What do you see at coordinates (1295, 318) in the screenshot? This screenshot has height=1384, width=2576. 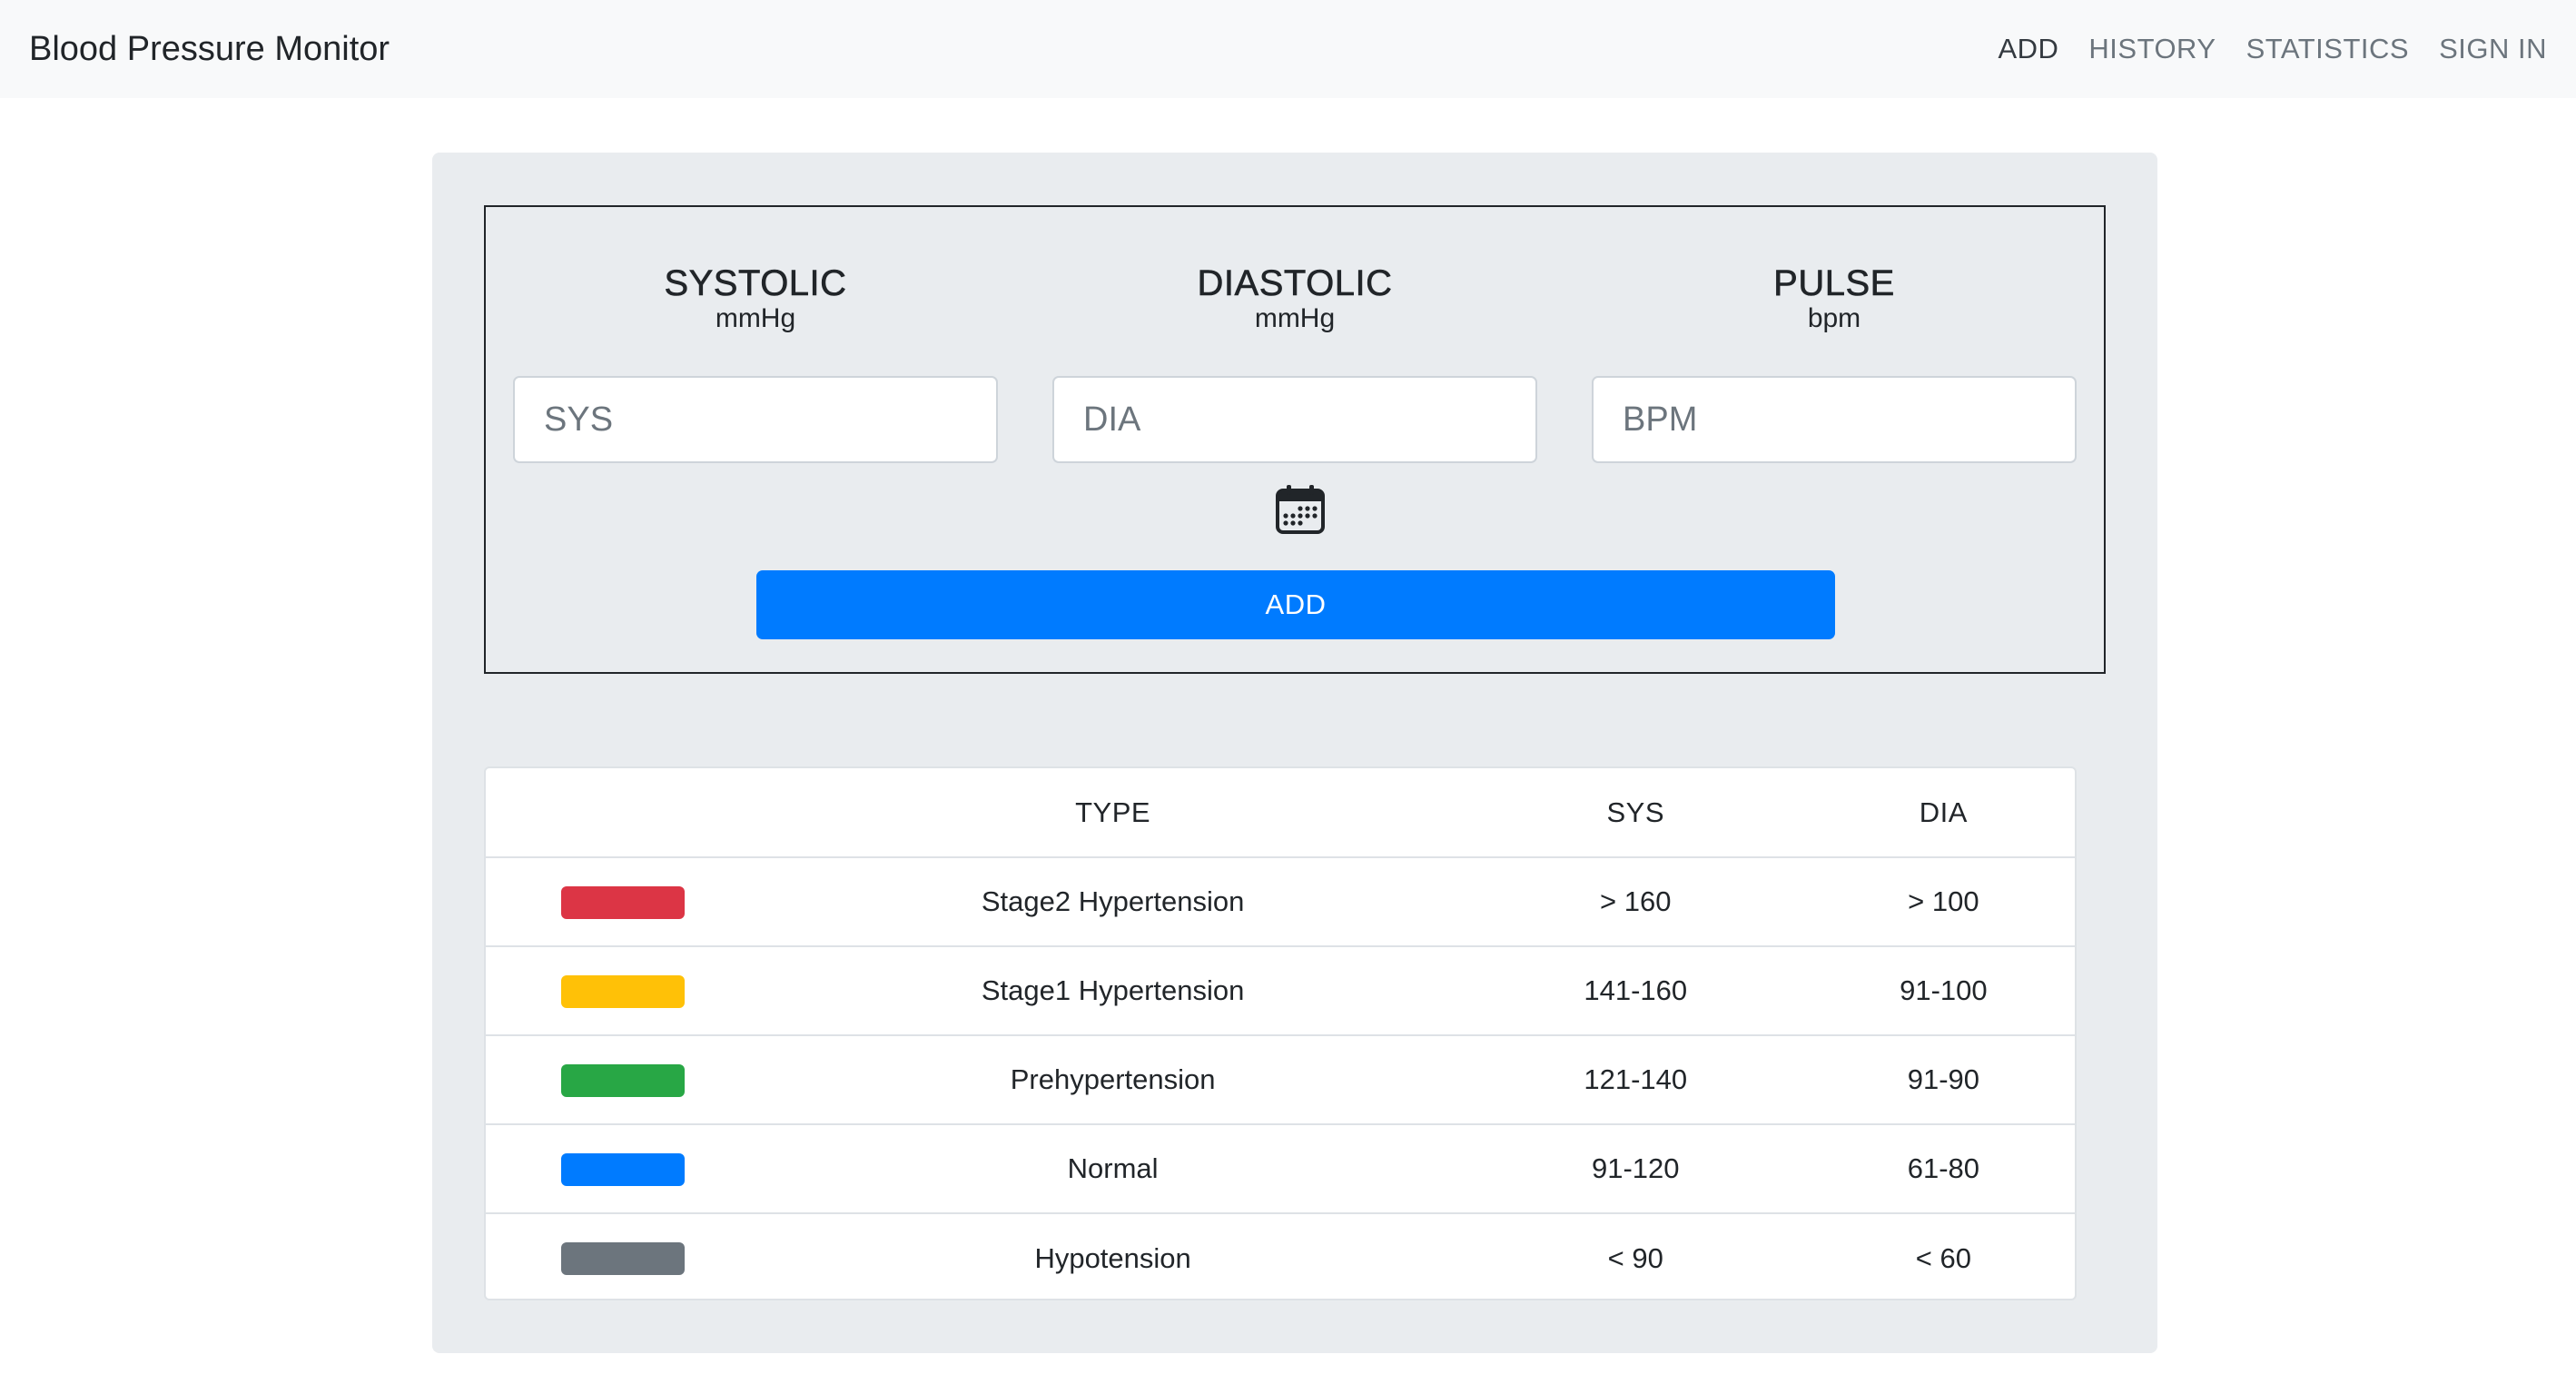 I see `diastolic-unit: mmHg` at bounding box center [1295, 318].